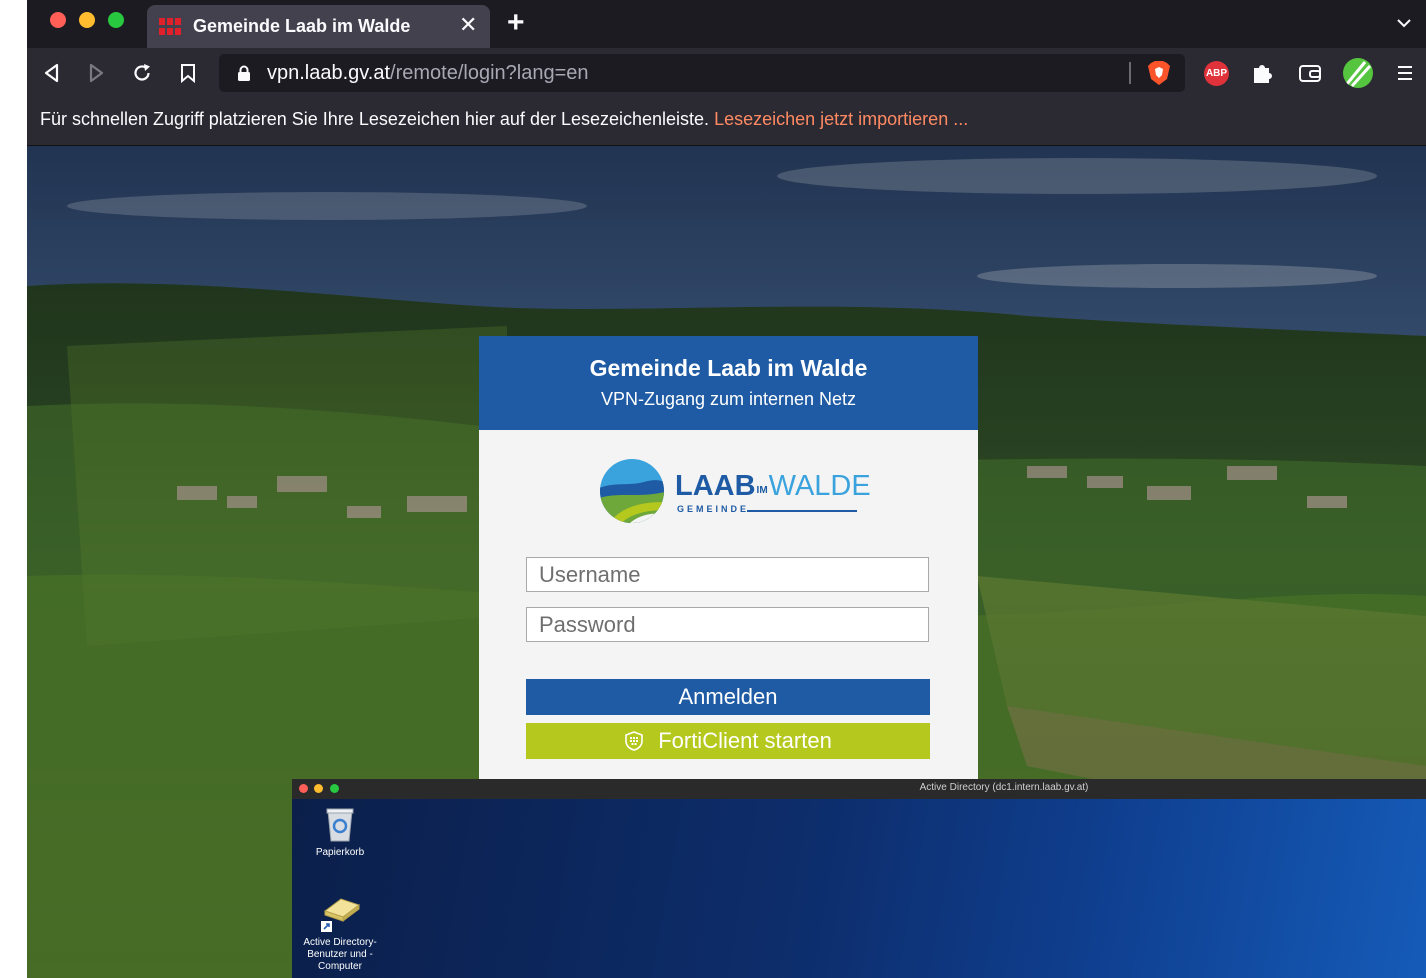 The width and height of the screenshot is (1426, 978). What do you see at coordinates (340, 852) in the screenshot?
I see `desktop-icon-label: Papierkorb` at bounding box center [340, 852].